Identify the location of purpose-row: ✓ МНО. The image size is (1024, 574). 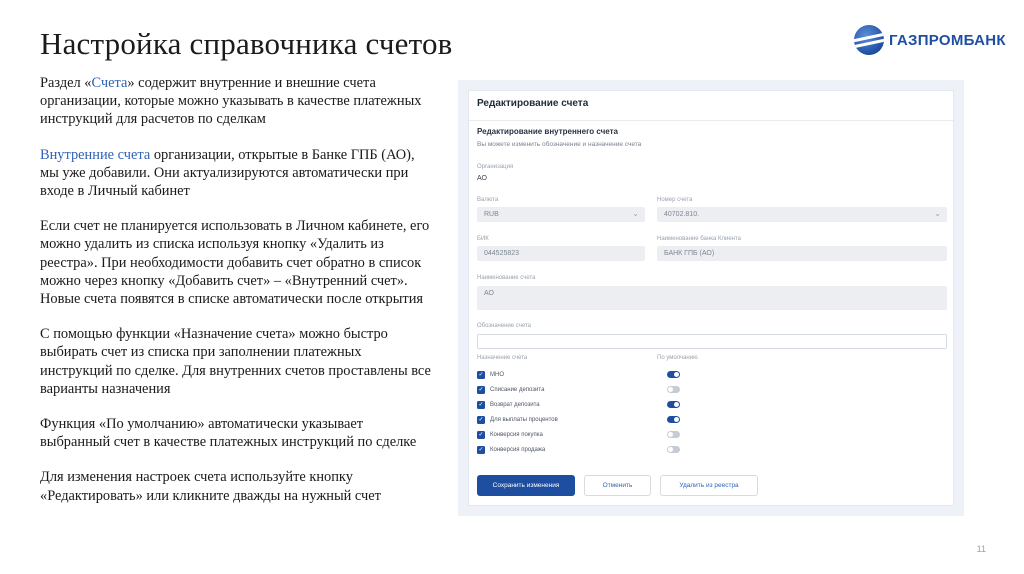
(490, 375).